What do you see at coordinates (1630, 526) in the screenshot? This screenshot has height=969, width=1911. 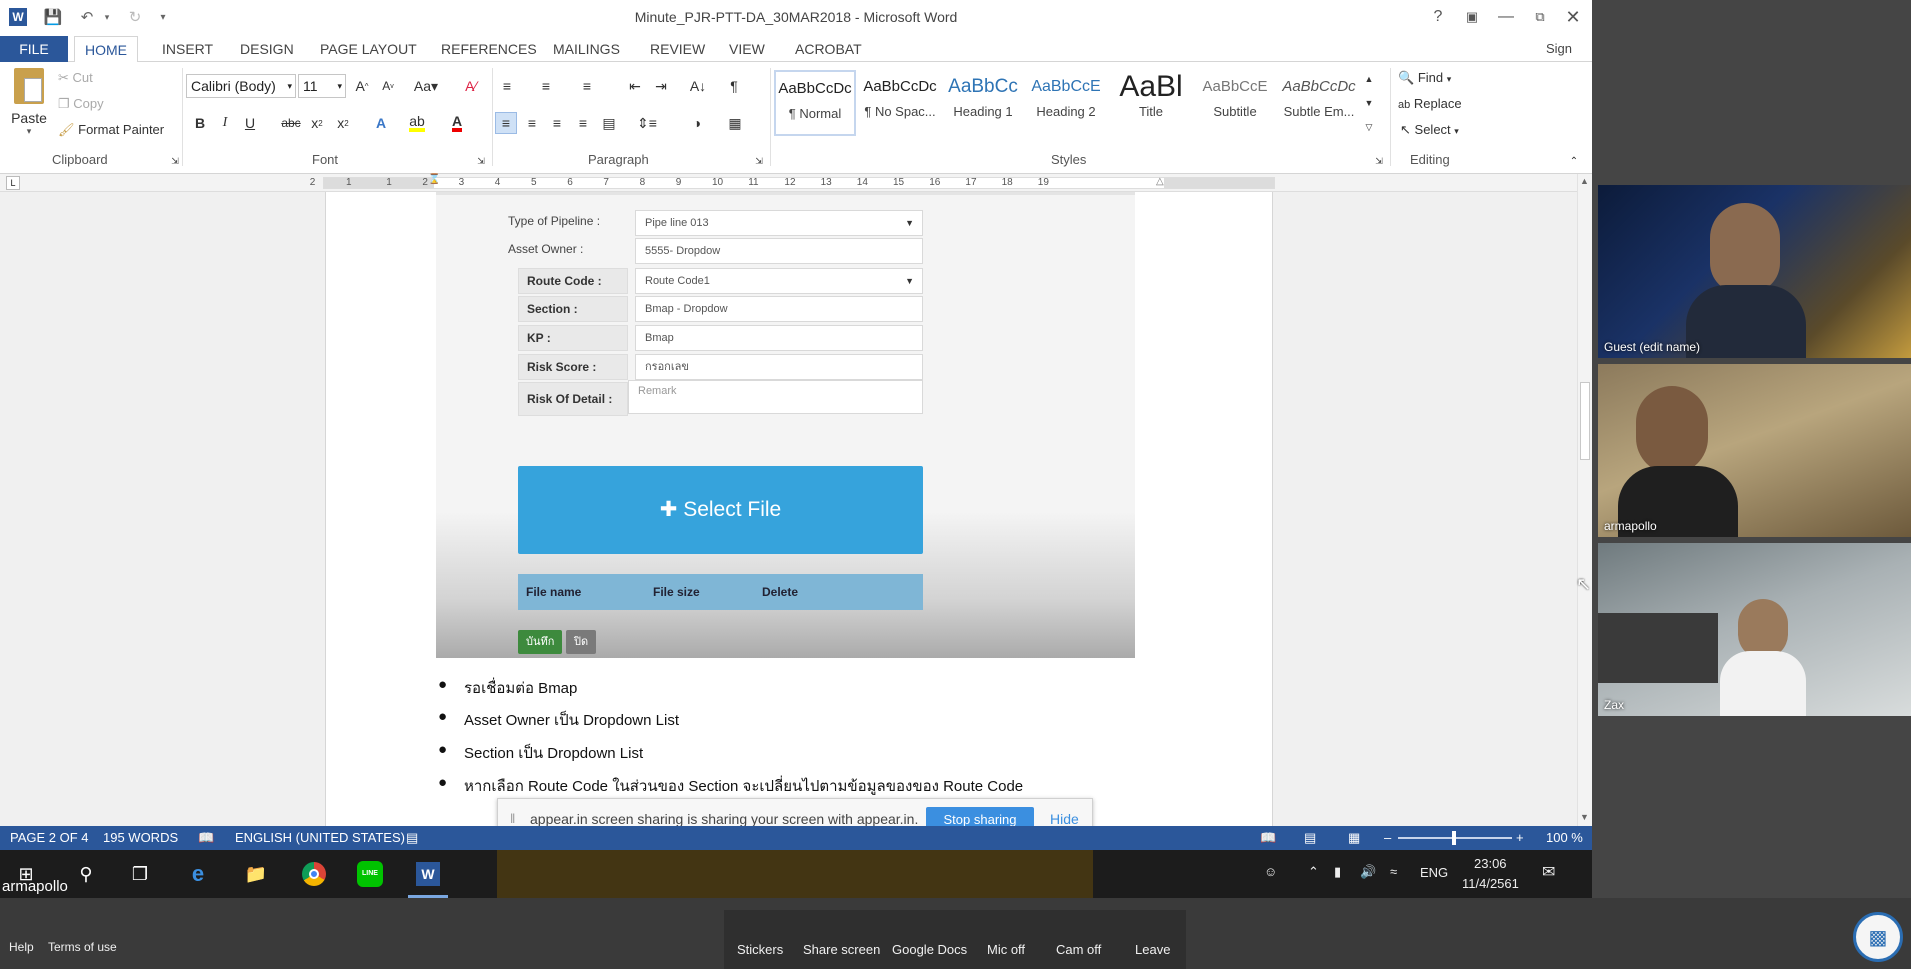 I see `participant-name: armapollo` at bounding box center [1630, 526].